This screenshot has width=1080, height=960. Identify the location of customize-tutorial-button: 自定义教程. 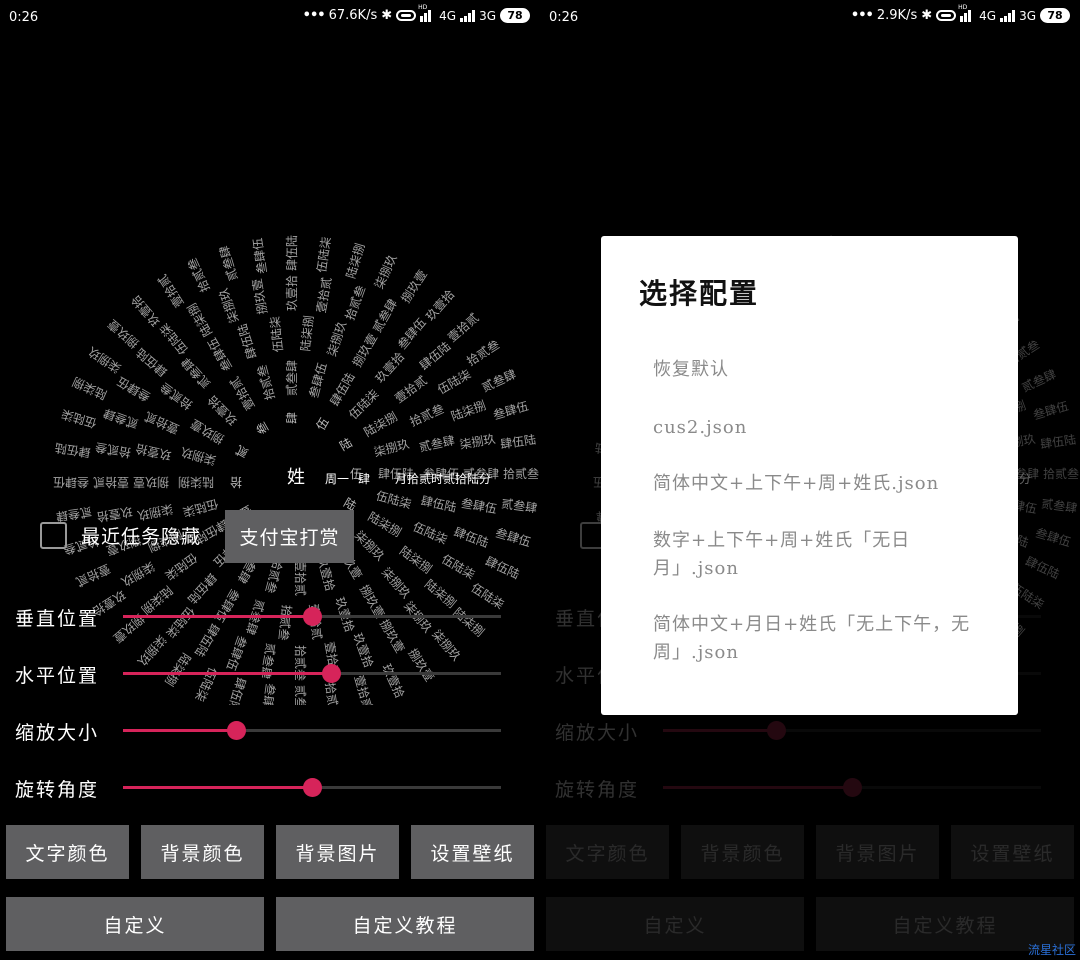
(405, 924).